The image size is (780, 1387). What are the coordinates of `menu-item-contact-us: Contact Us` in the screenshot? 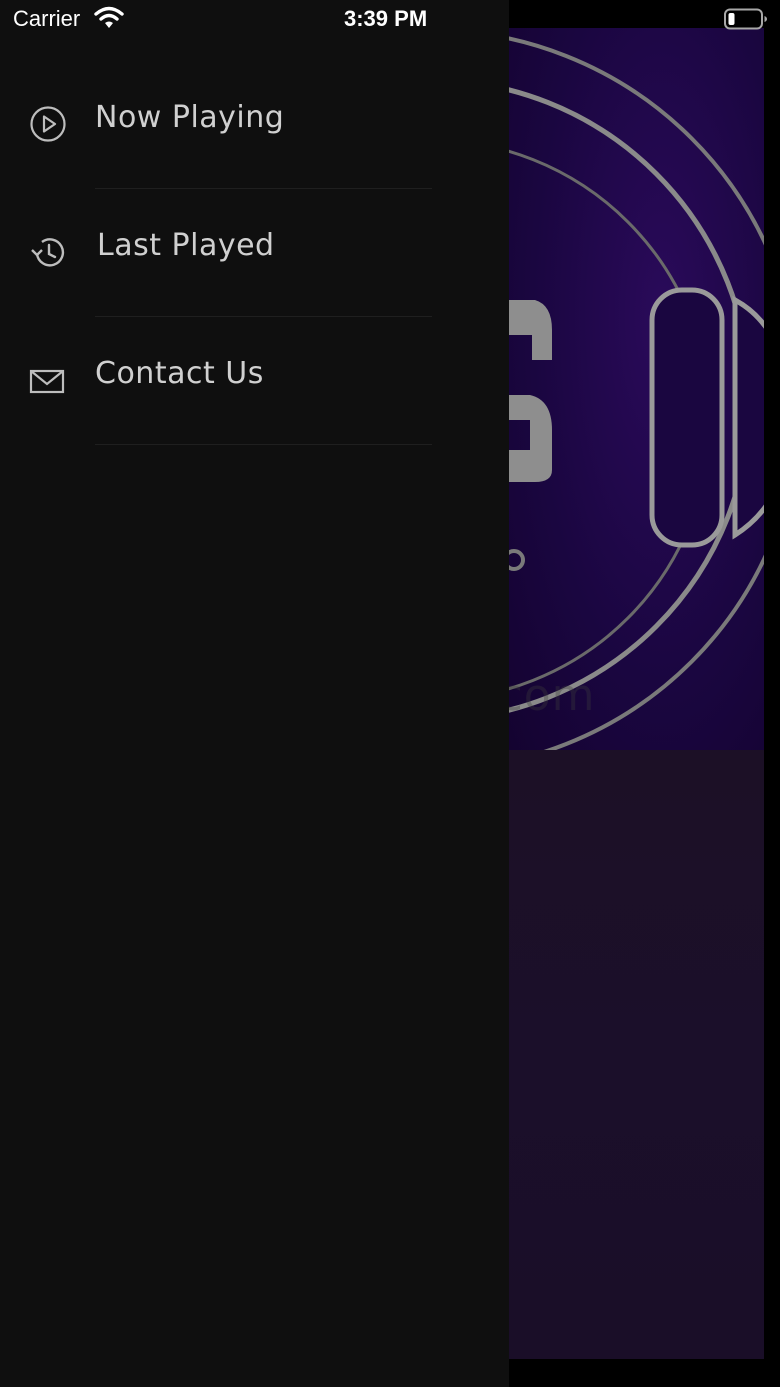 It's located at (254, 380).